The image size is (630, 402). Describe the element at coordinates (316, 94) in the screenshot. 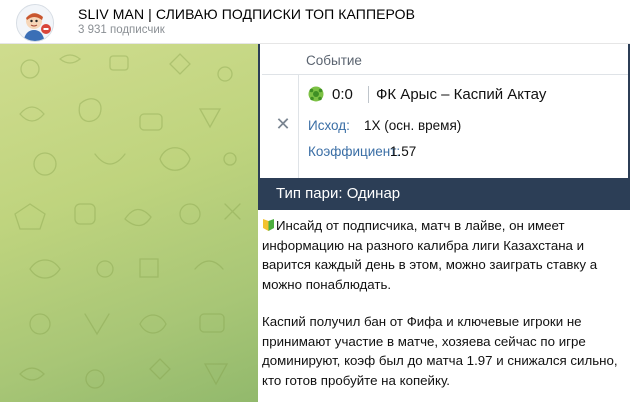

I see `soccer-ball-icon` at that location.